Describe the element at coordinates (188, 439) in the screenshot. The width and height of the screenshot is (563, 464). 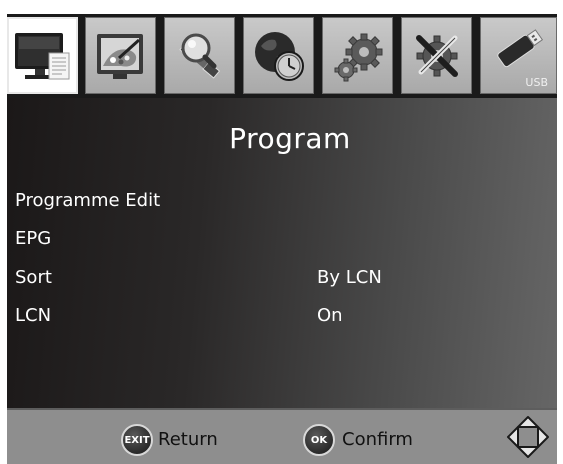
I see `return-hint-label: Return` at that location.